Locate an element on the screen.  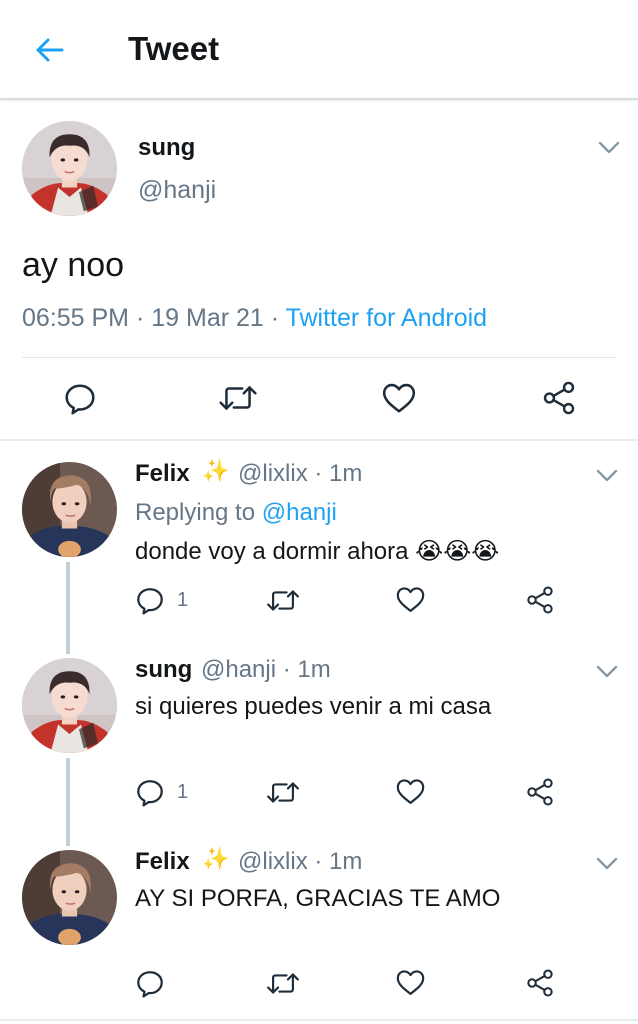
author-name: sung is located at coordinates (166, 148).